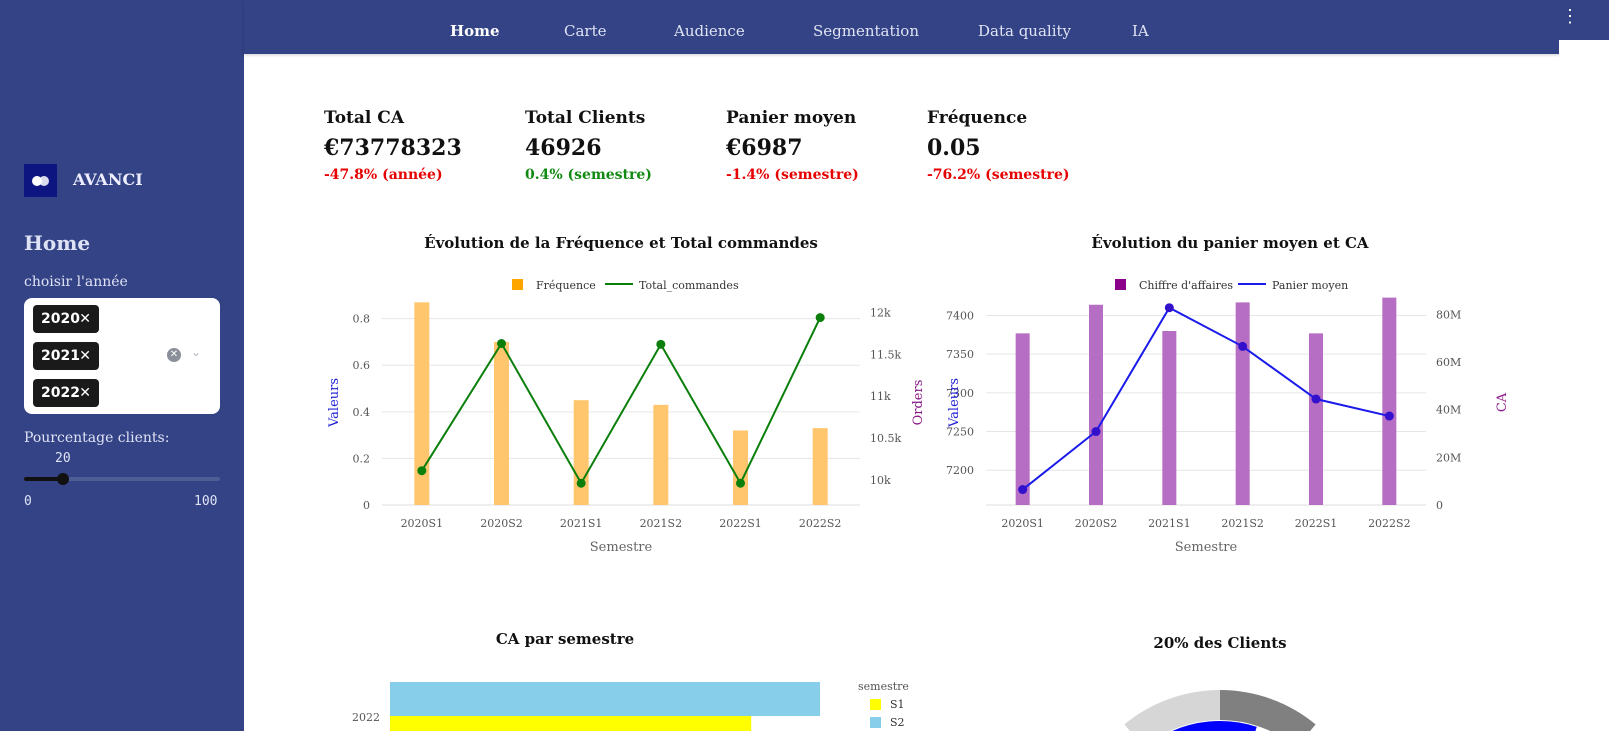 This screenshot has height=731, width=1609. I want to click on y-tick-label: 7400, so click(960, 315).